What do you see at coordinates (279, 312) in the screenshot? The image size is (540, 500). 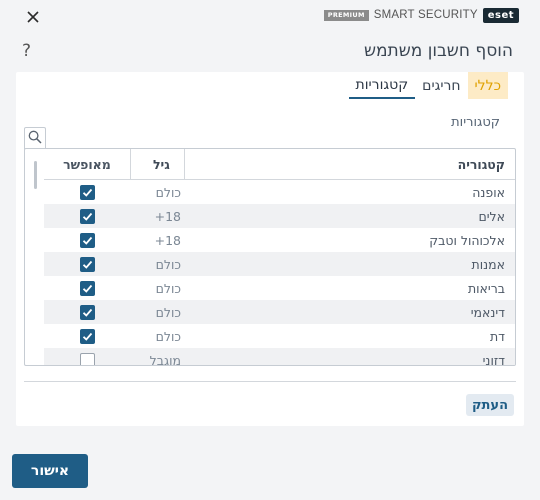 I see `table-row: כולם דינאמי` at bounding box center [279, 312].